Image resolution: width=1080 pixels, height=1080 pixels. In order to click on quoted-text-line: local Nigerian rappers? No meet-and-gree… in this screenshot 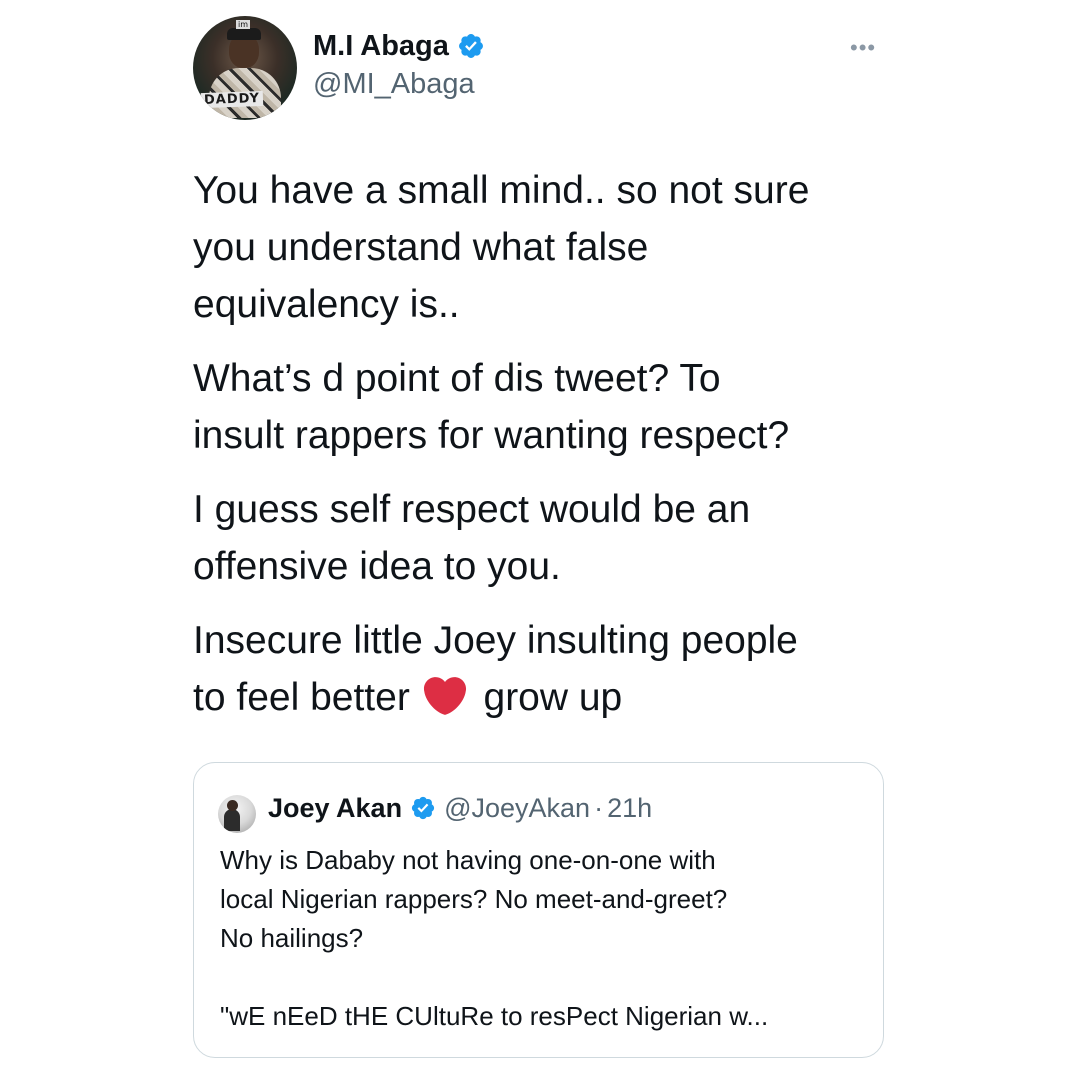, I will do `click(474, 899)`.